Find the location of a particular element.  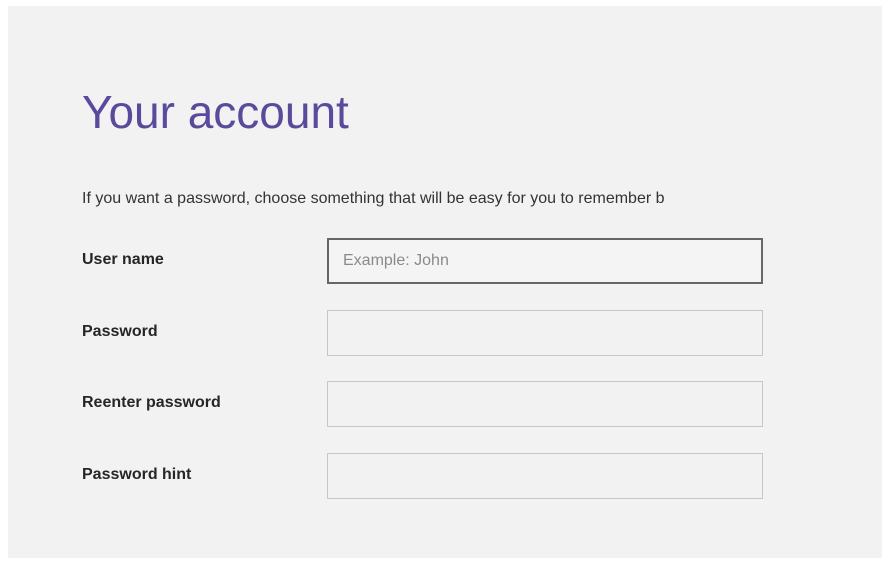

reenter-password-row: Reenter password is located at coordinates (432, 404).